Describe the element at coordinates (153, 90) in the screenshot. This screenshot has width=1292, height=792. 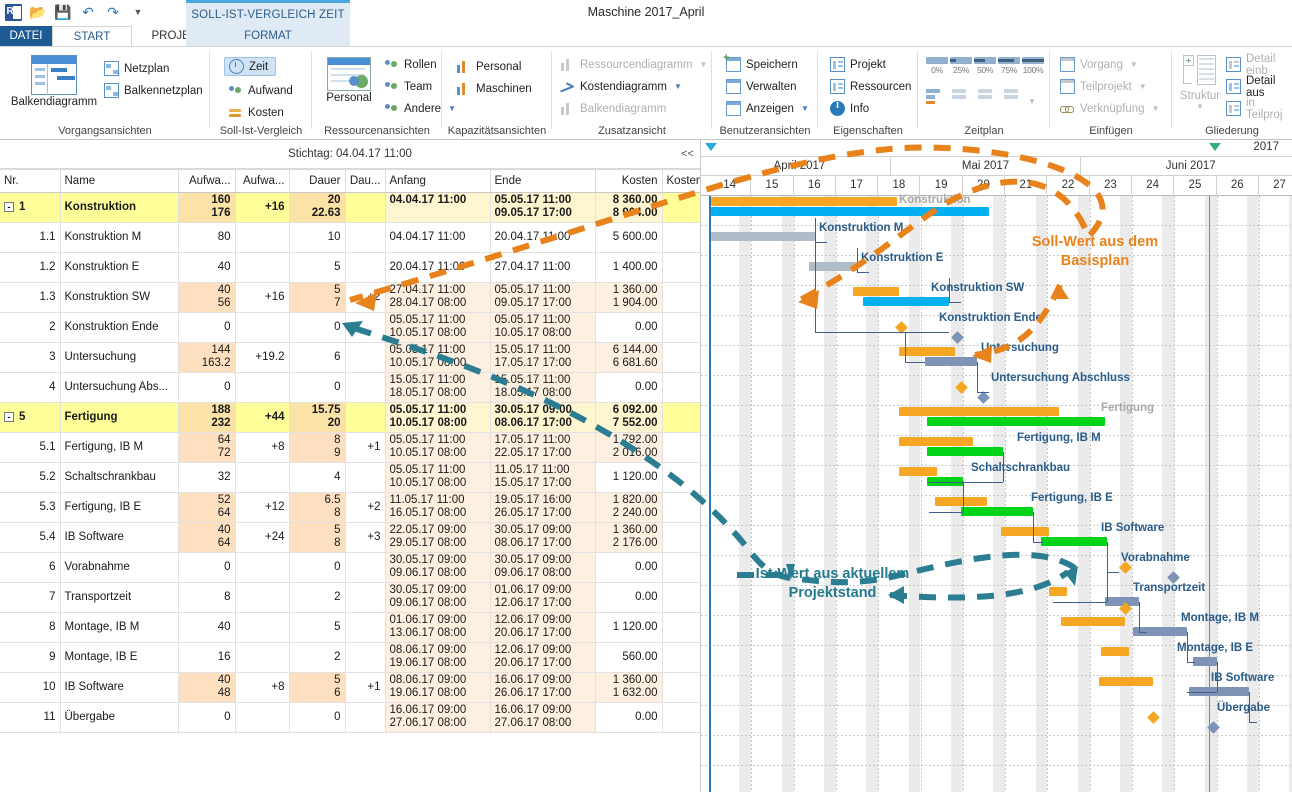
I see `balkennetzplan-button: Balkennetzplan` at that location.